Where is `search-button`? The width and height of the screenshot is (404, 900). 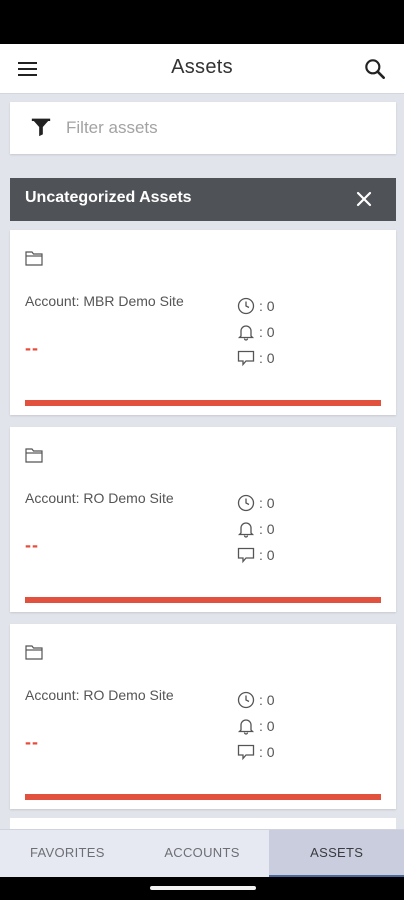 search-button is located at coordinates (375, 69).